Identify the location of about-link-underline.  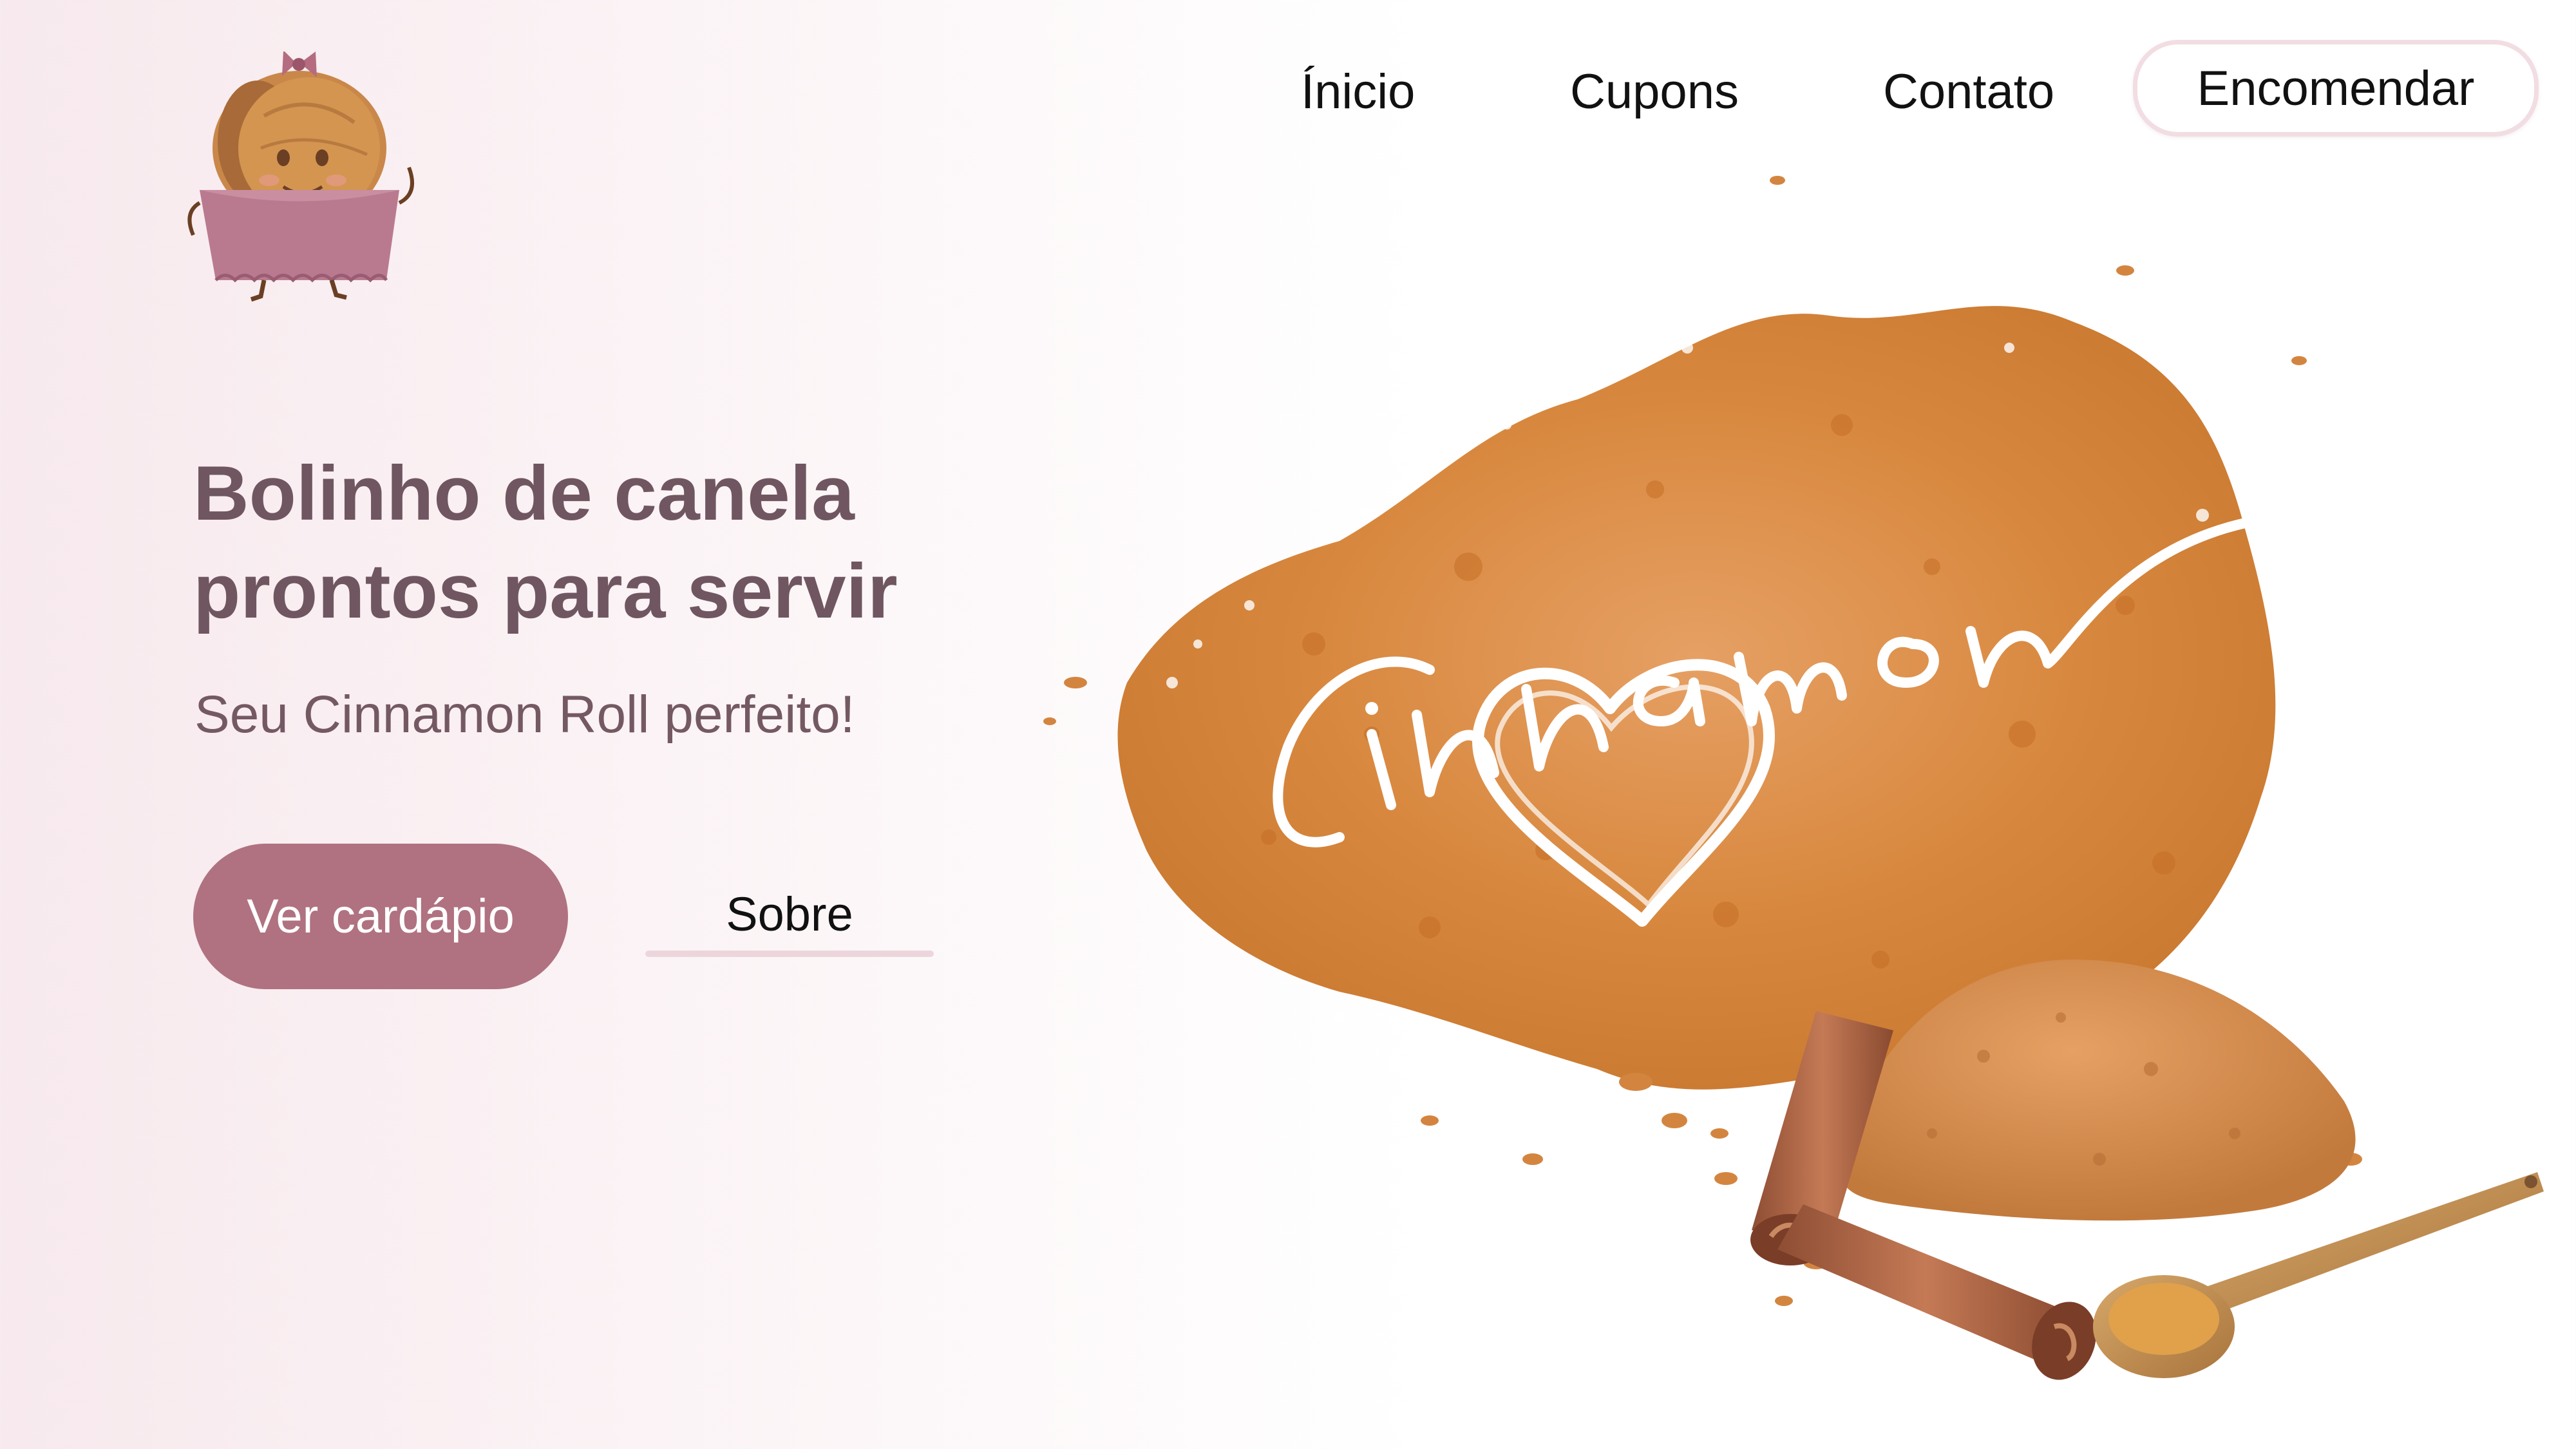
(789, 954).